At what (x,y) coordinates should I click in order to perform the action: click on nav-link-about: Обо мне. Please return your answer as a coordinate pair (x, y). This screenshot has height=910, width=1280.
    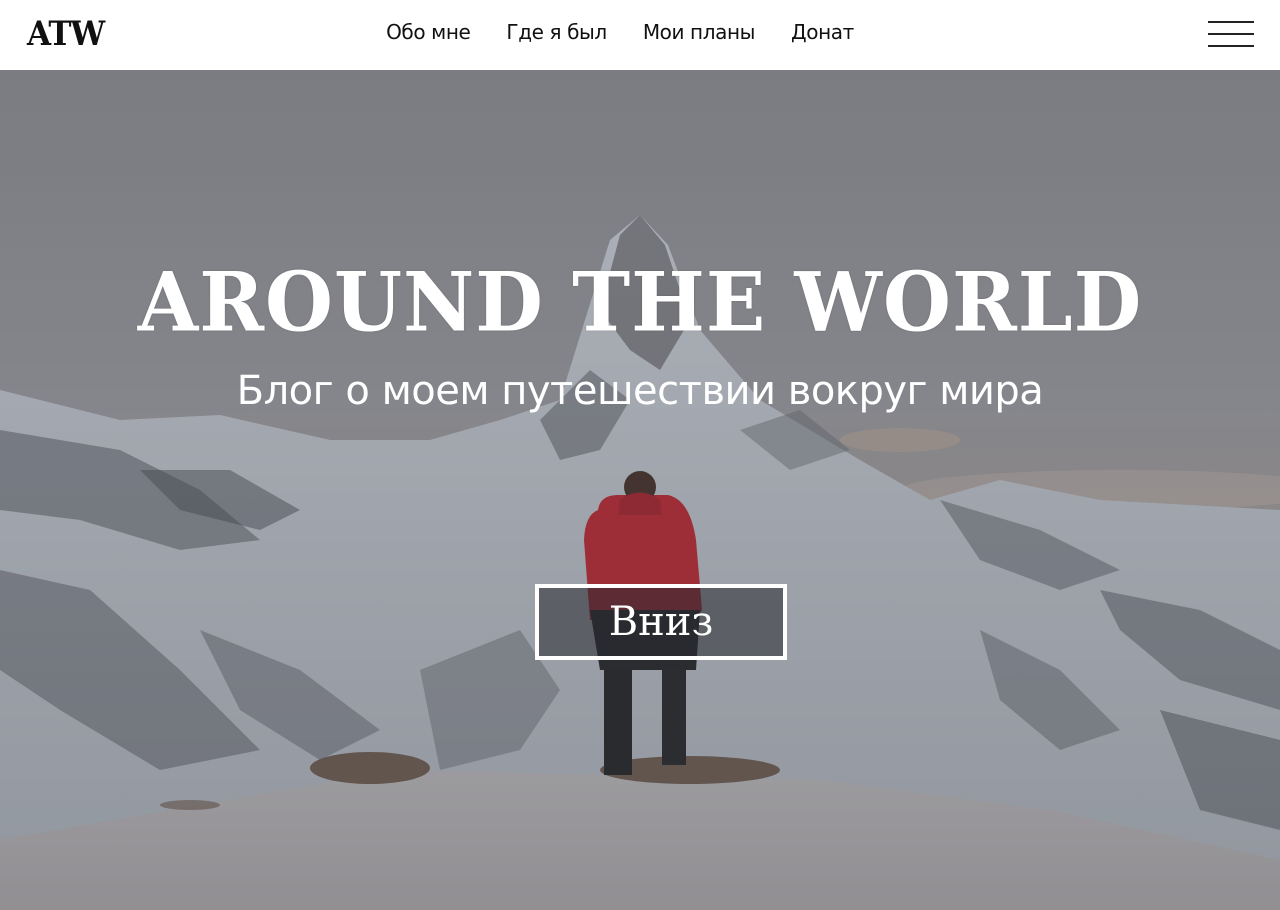
    Looking at the image, I should click on (428, 33).